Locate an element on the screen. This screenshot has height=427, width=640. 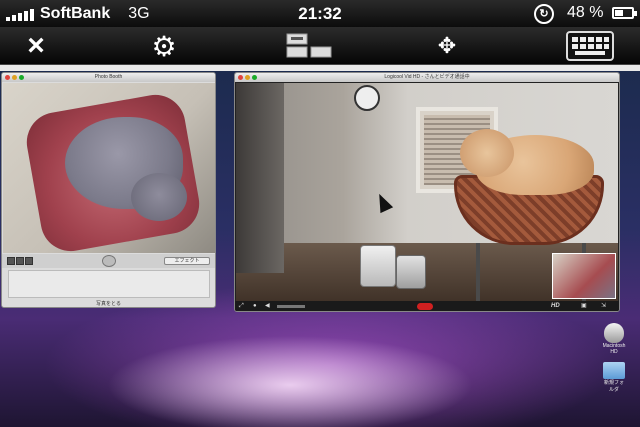
photo-booth-controls: エフェクト is located at coordinates (108, 261).